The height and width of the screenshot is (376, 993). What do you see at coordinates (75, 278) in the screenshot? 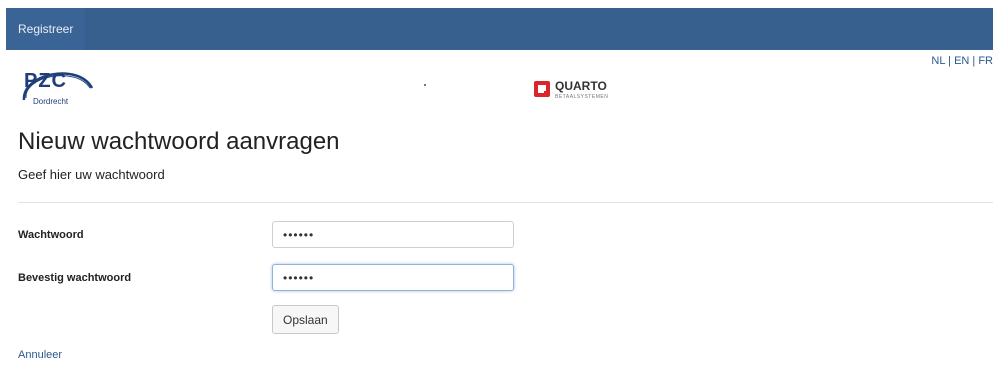
I see `confirm-password-label: Bevestig wachtwoord` at bounding box center [75, 278].